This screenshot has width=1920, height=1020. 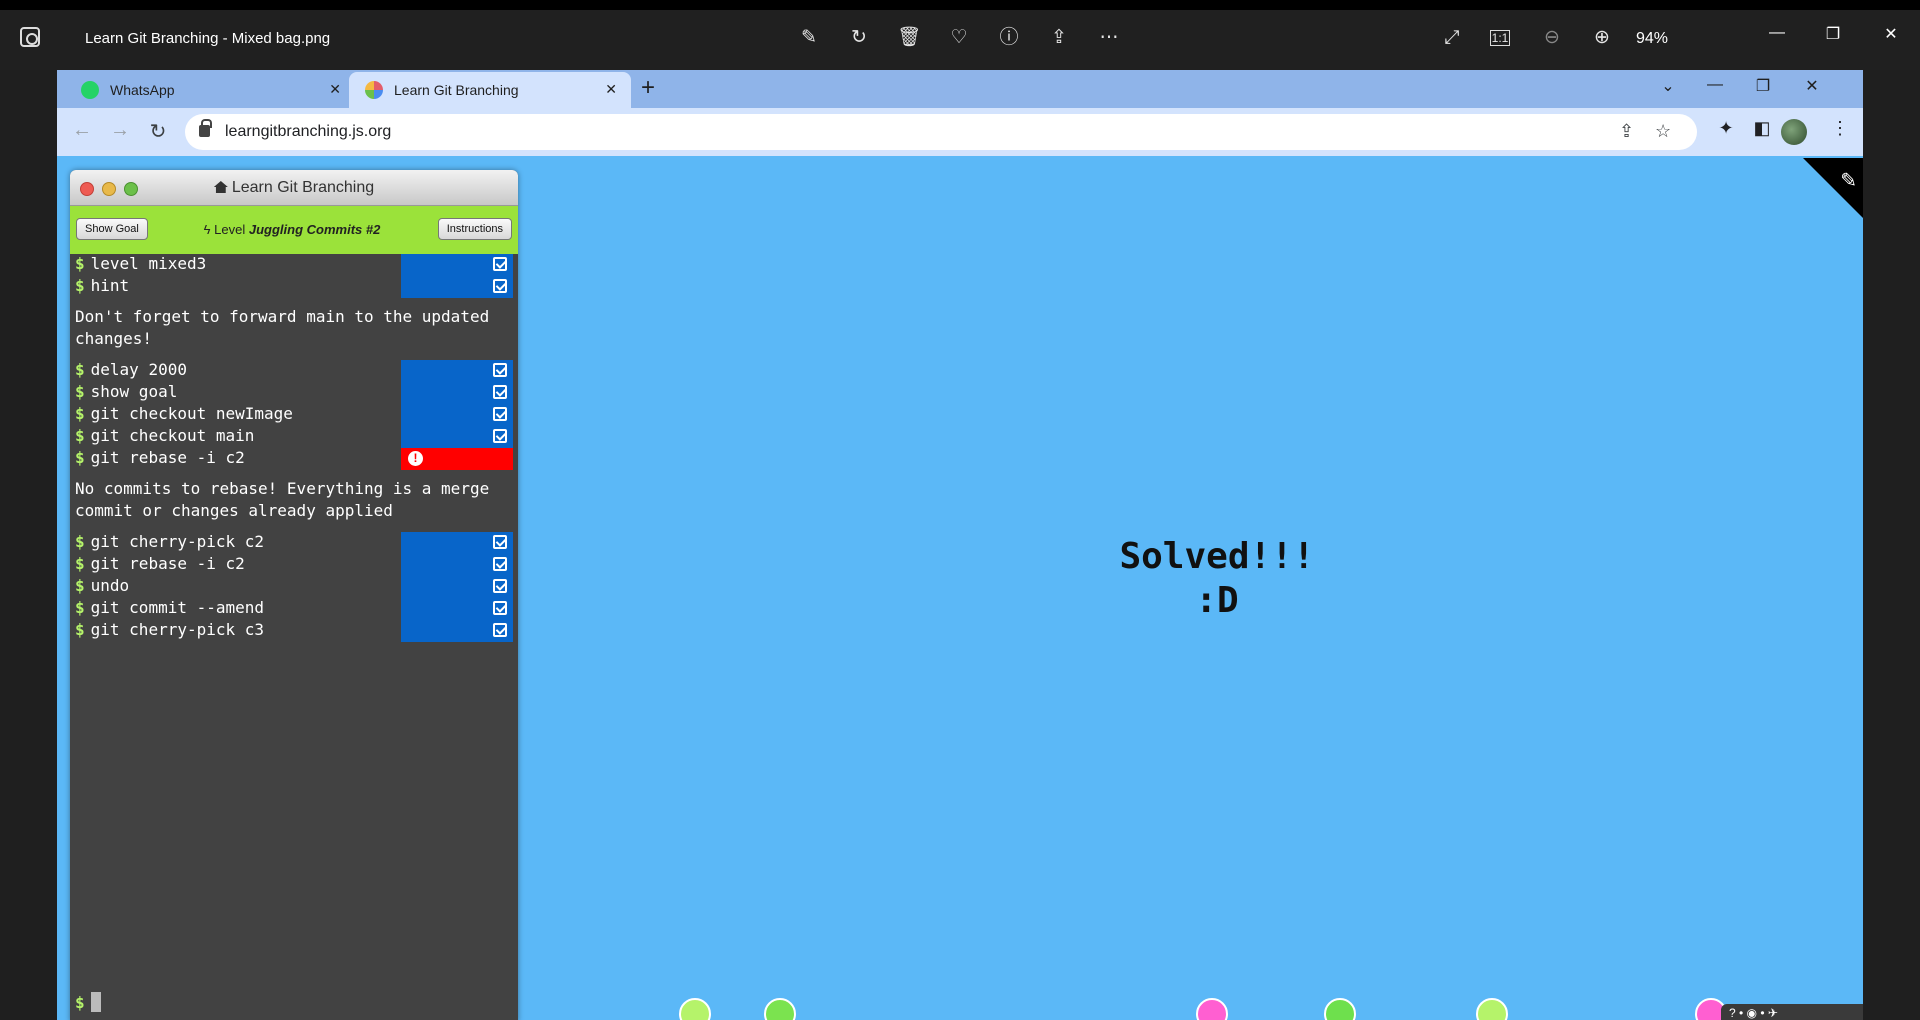 What do you see at coordinates (1794, 132) in the screenshot?
I see `avatar` at bounding box center [1794, 132].